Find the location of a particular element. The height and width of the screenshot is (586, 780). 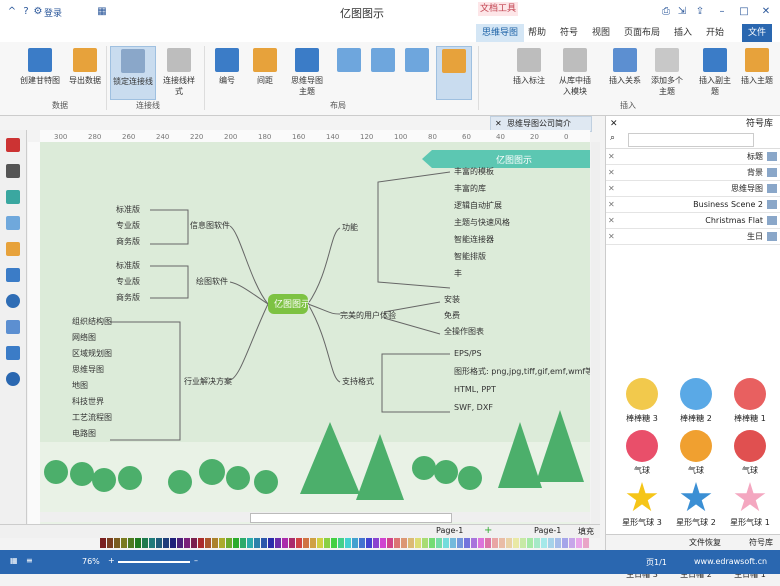

tab-file: 文件 is located at coordinates (757, 33).